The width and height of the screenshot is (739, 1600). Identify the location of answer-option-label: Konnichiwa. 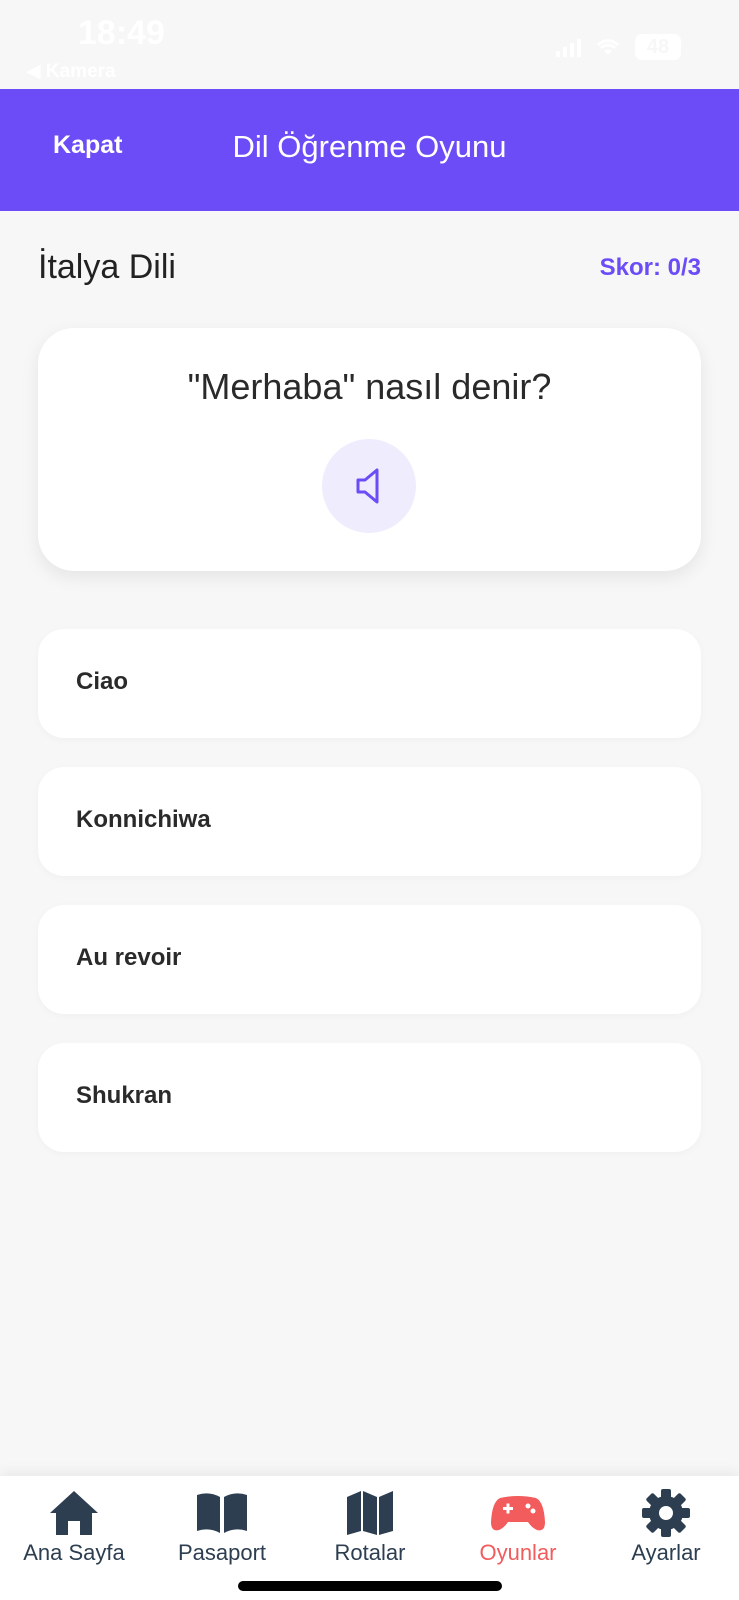
(143, 819).